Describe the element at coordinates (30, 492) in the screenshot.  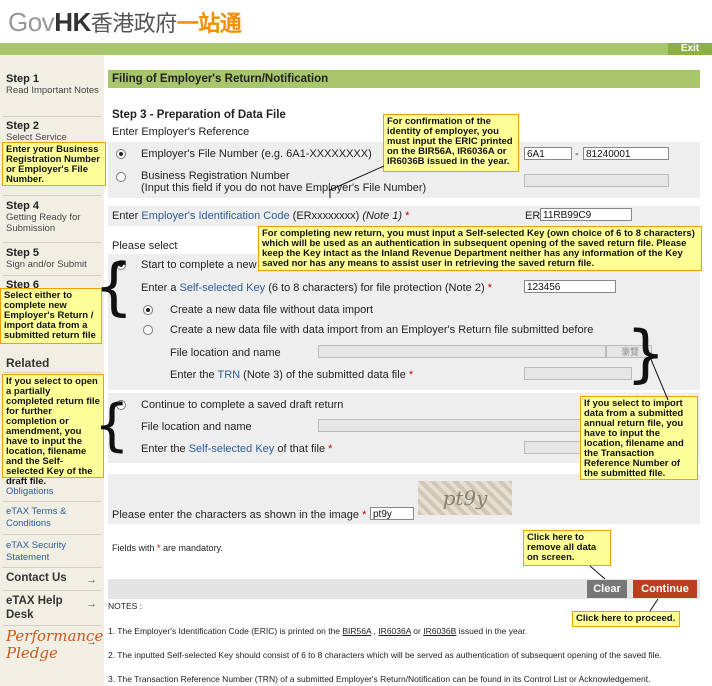
I see `sidebar-link-obligations: Obligations` at that location.